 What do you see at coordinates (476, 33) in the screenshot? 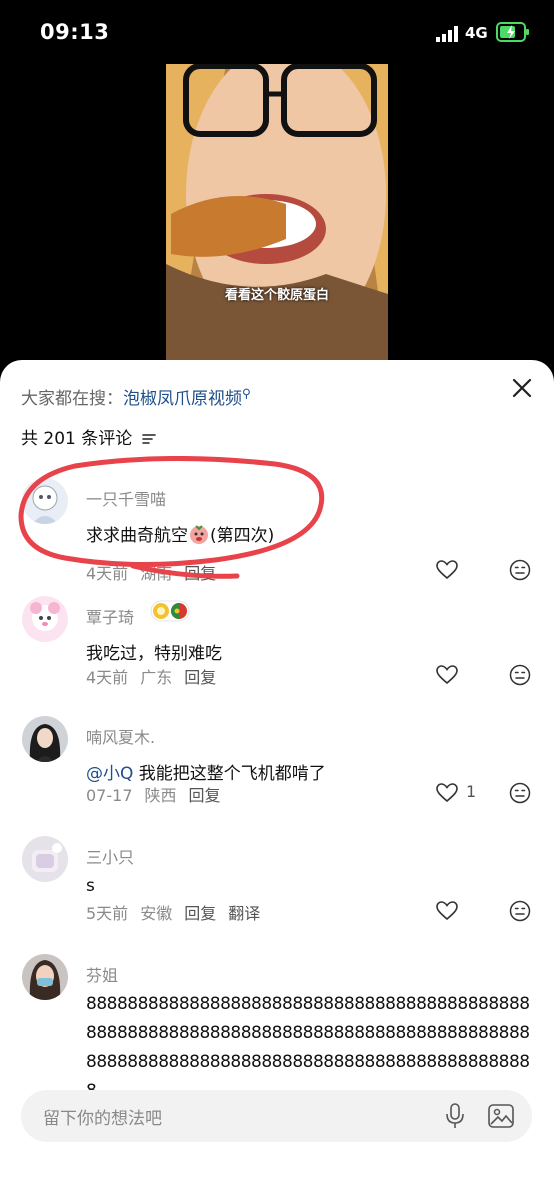
I see `network-label: 4G` at bounding box center [476, 33].